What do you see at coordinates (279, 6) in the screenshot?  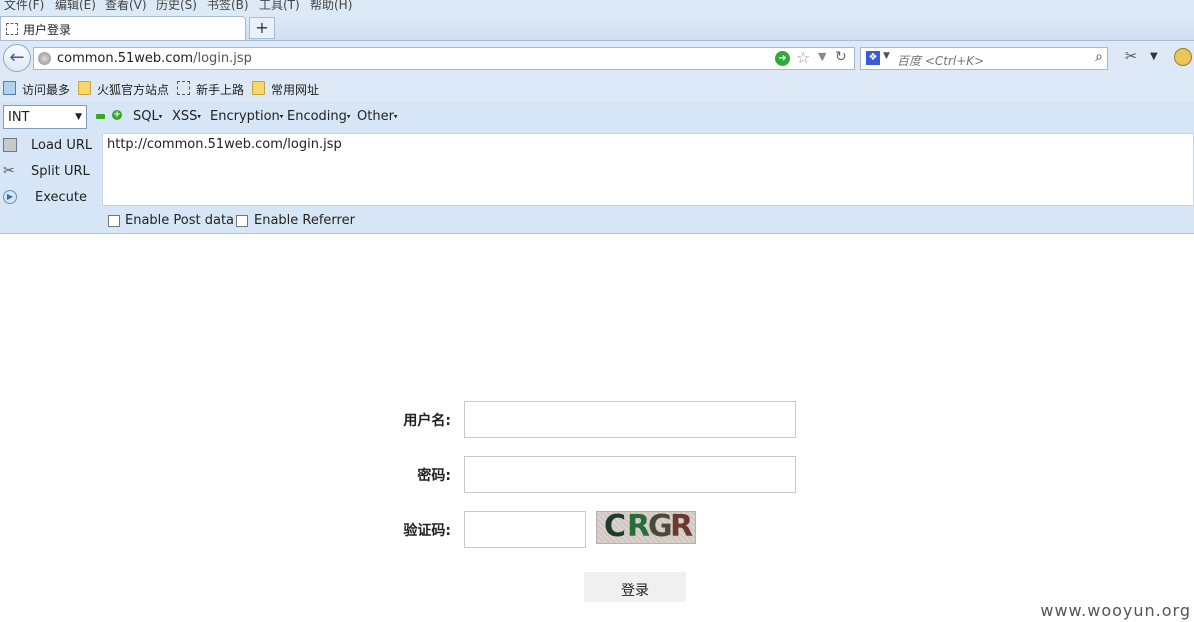 I see `menu-tools: 工具(T)` at bounding box center [279, 6].